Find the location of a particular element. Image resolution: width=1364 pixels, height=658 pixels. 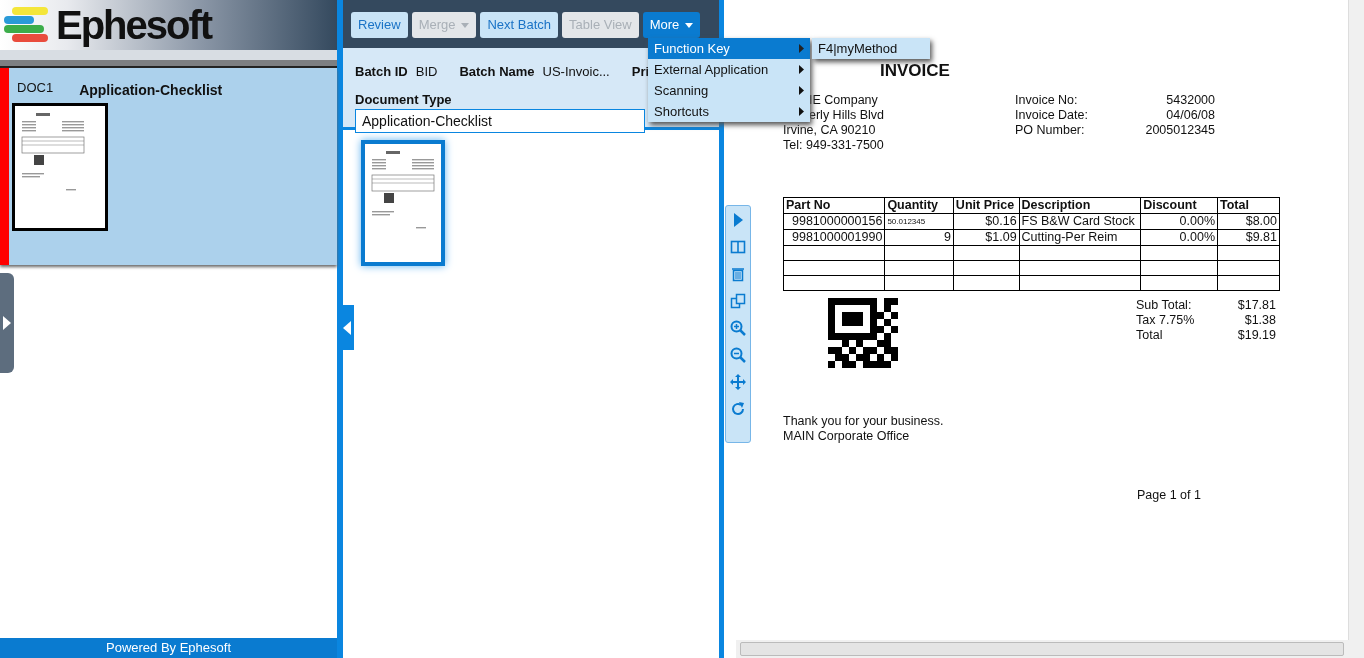

meta-value: 04/06/08 is located at coordinates (1190, 115).